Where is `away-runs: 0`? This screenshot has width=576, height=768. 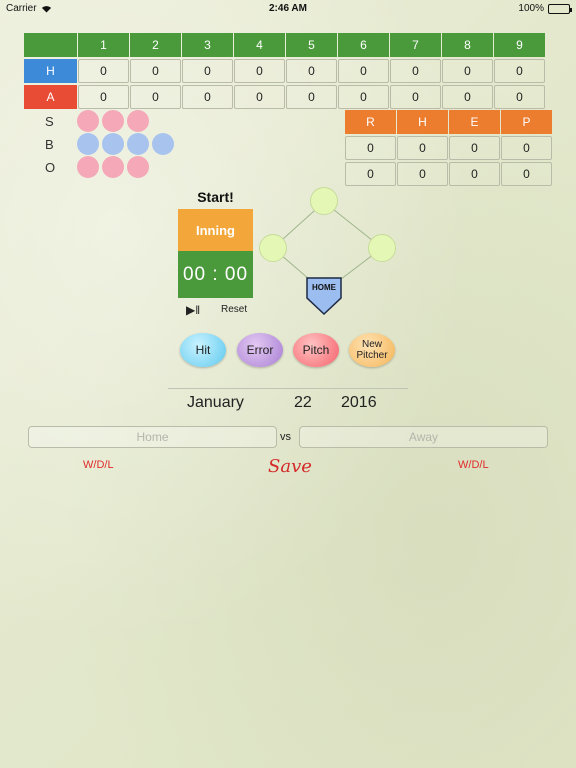 away-runs: 0 is located at coordinates (370, 174).